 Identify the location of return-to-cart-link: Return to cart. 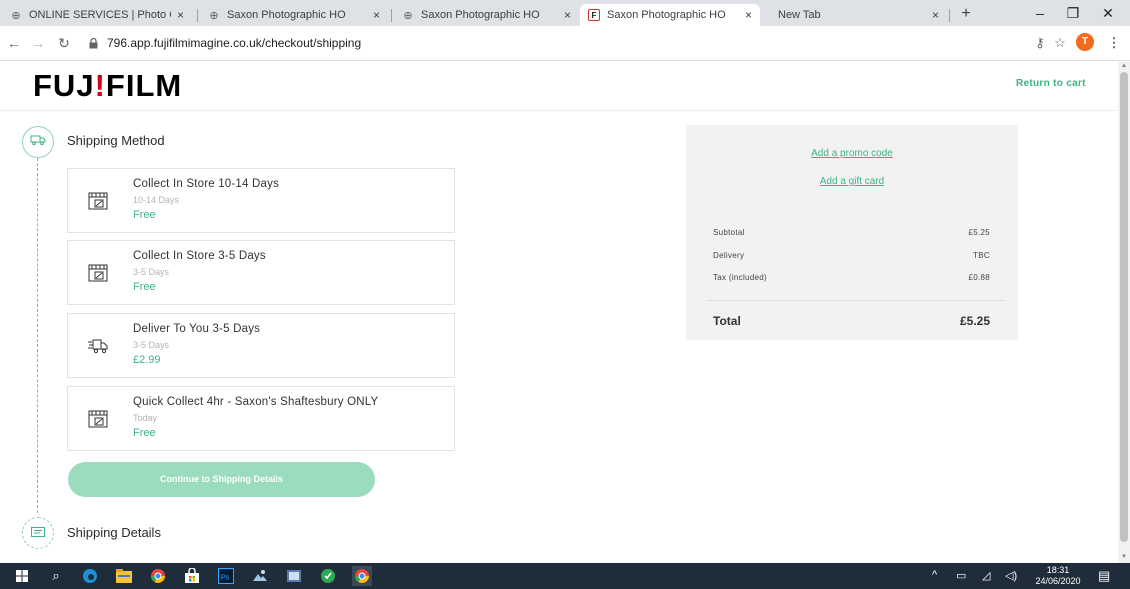
(1051, 83).